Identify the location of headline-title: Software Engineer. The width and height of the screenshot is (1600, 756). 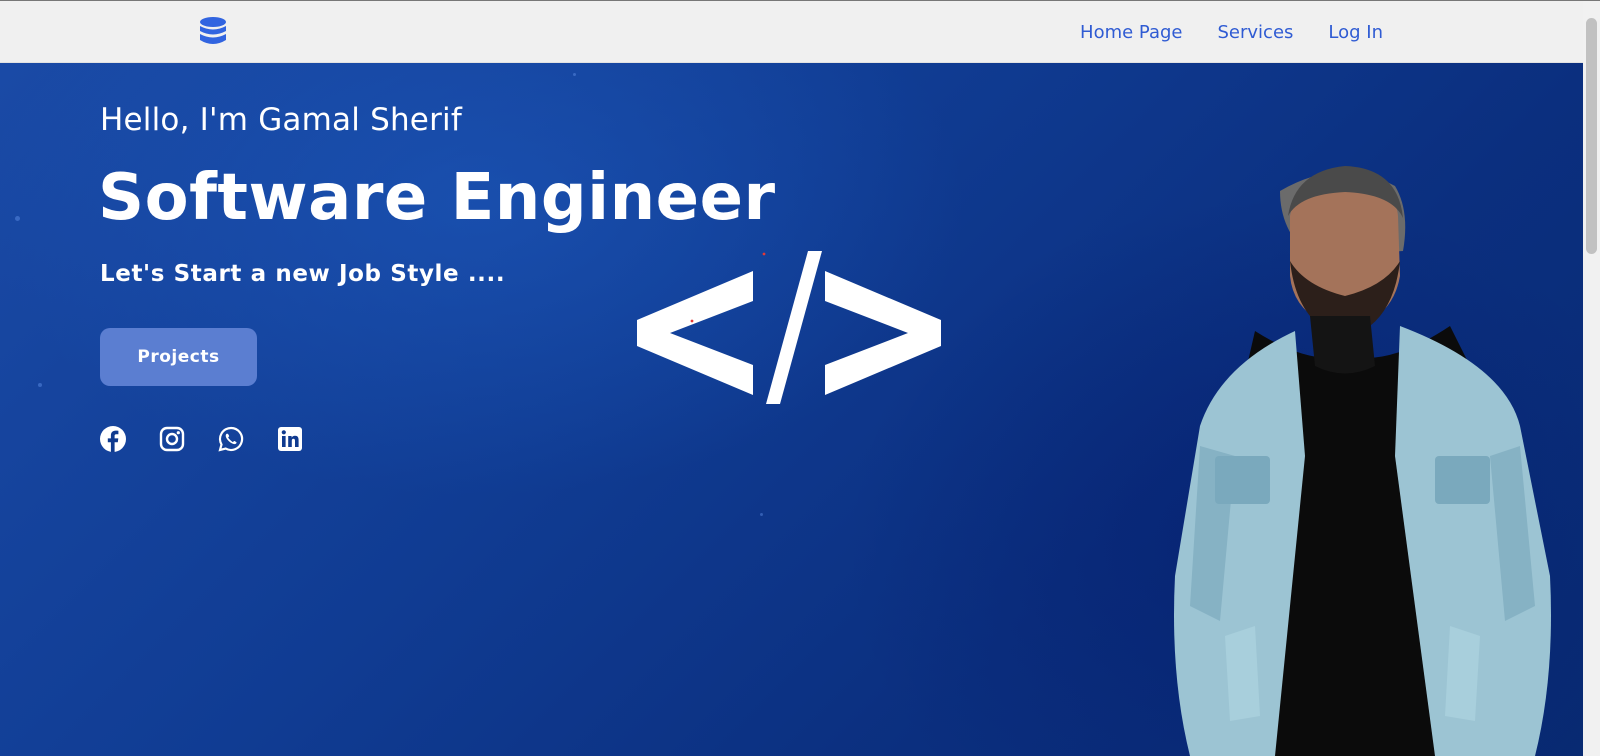
(437, 198).